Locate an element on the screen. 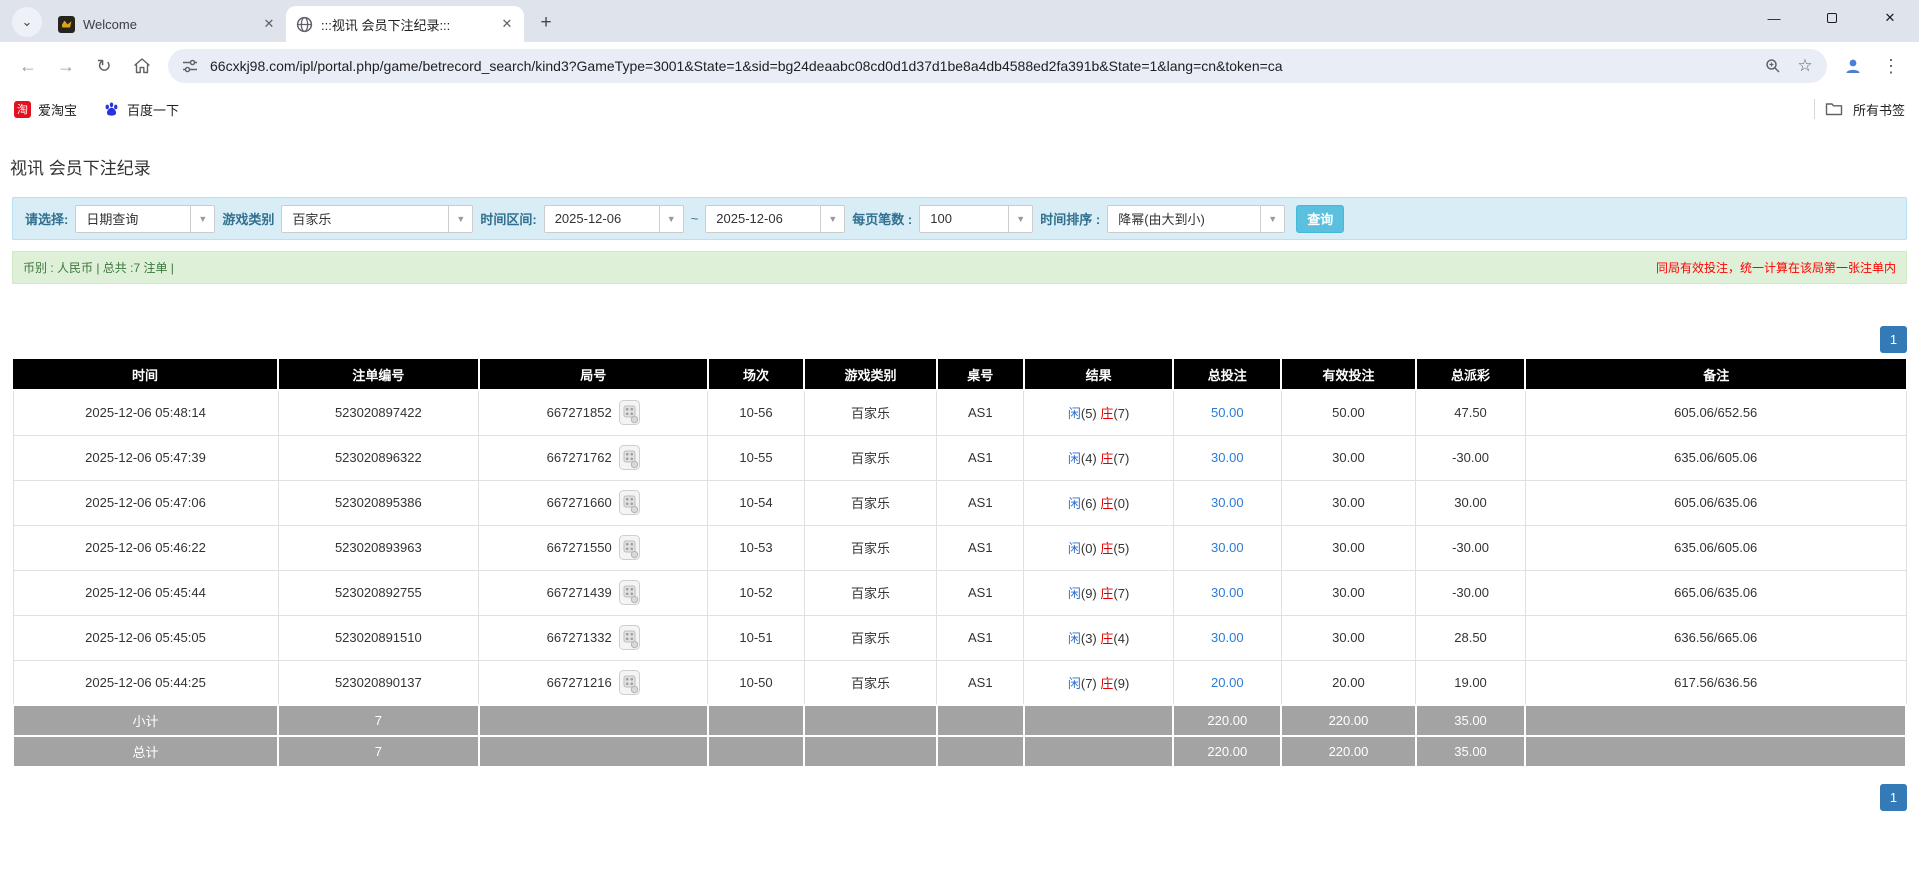 The image size is (1919, 888). header-round-no: 局号 is located at coordinates (593, 375).